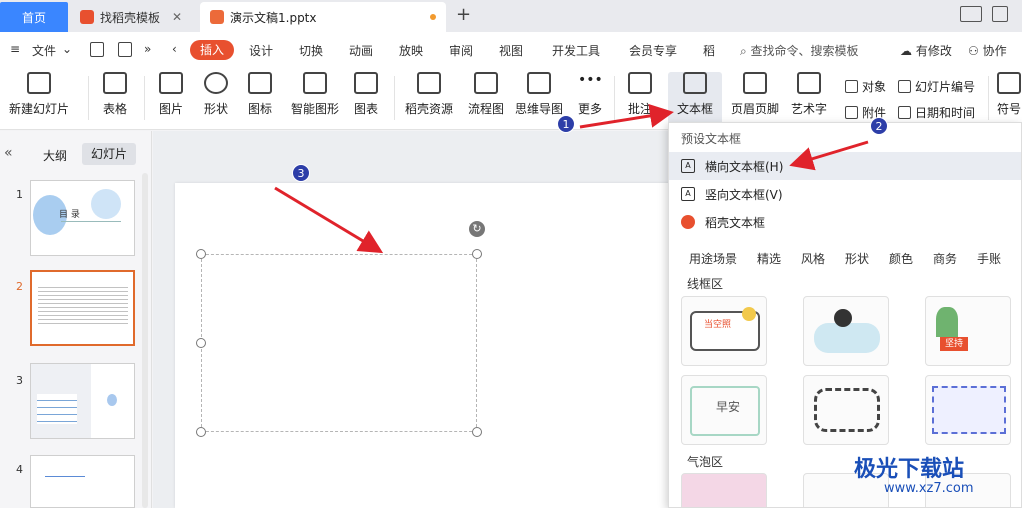 The width and height of the screenshot is (1022, 508). Describe the element at coordinates (566, 124) in the screenshot. I see `annotation-badge-1: 1` at that location.